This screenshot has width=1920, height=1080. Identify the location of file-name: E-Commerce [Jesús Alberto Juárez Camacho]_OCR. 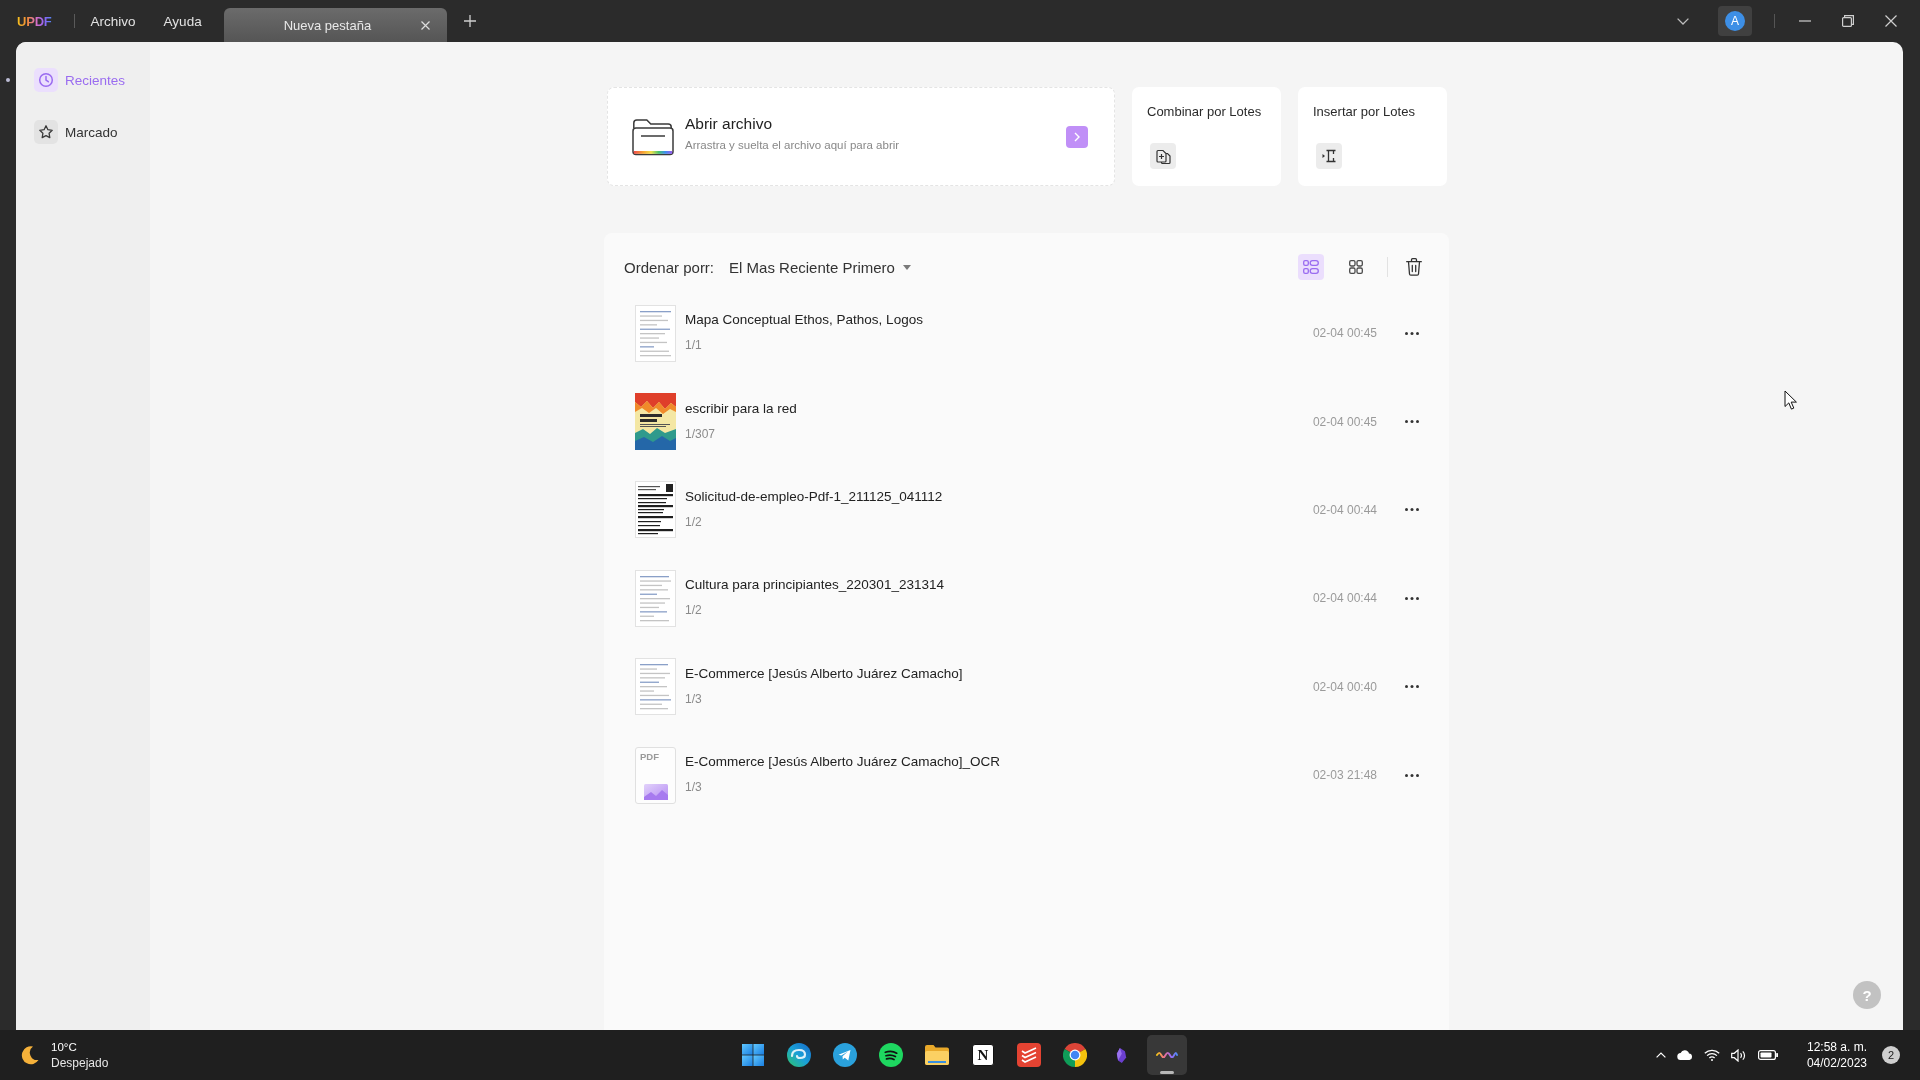
(843, 762).